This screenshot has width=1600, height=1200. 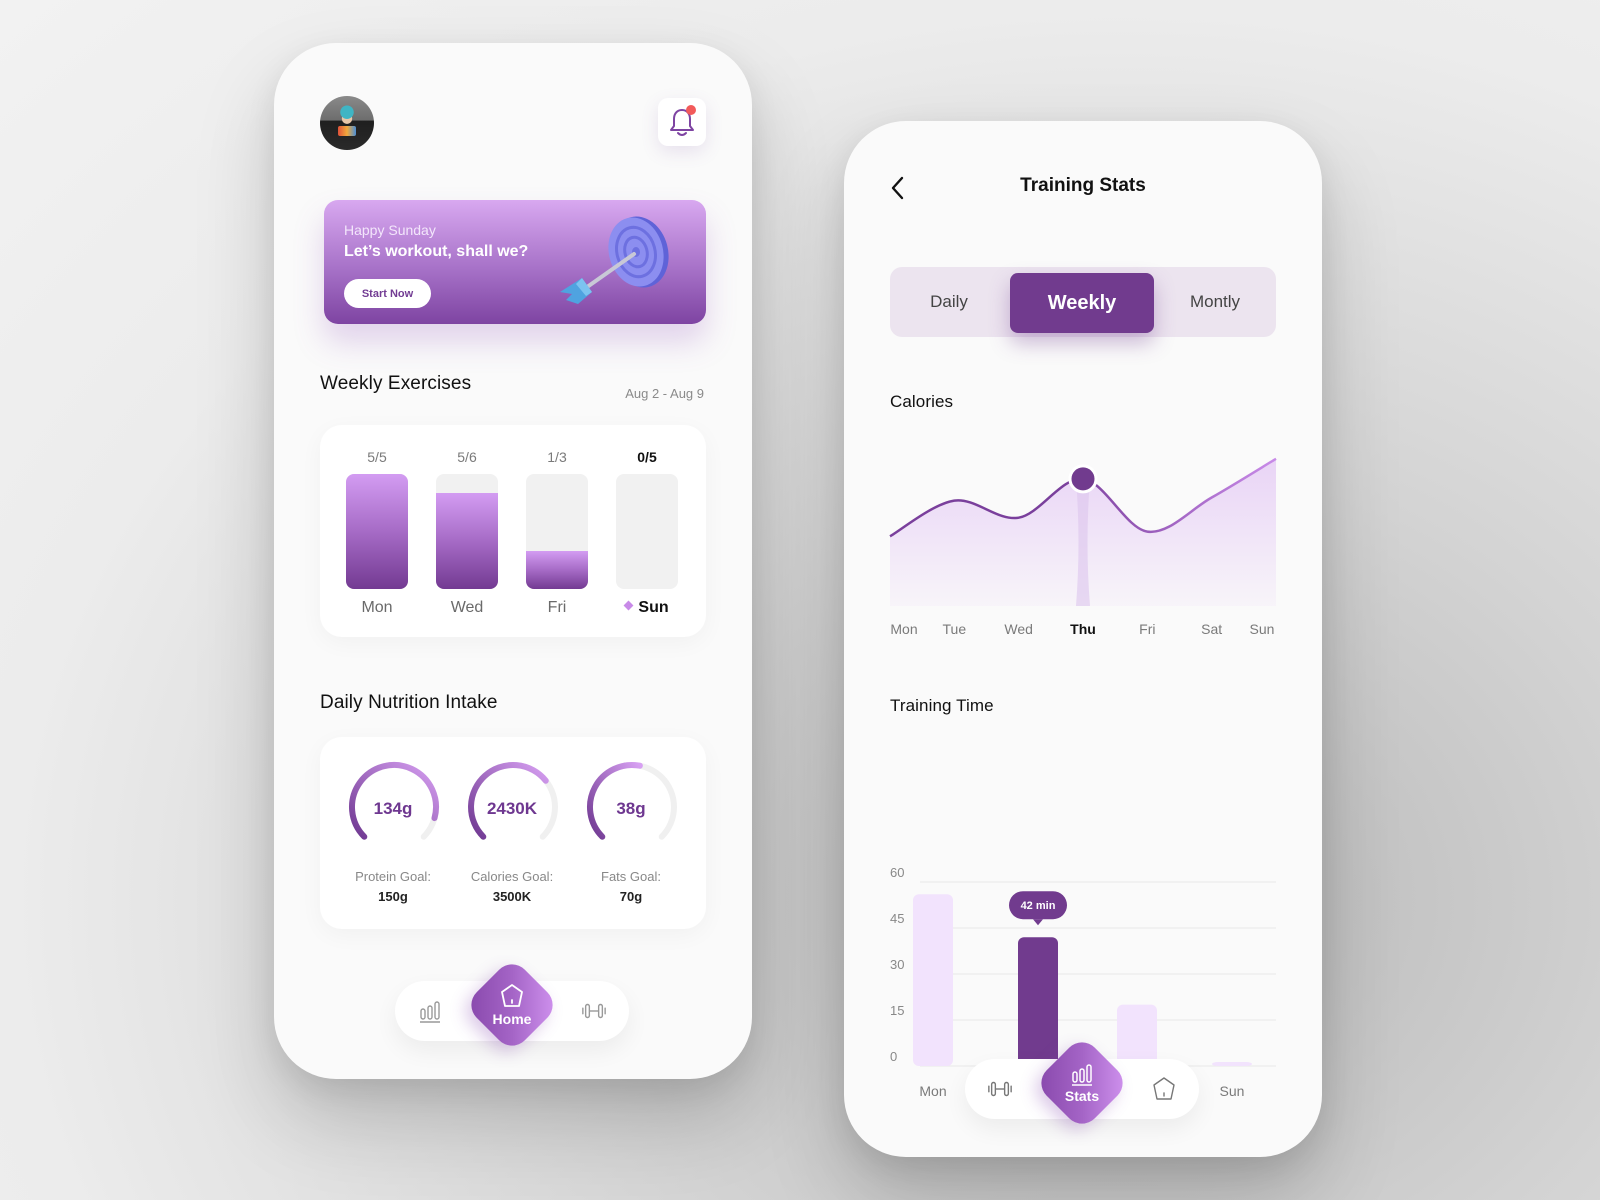 What do you see at coordinates (933, 980) in the screenshot?
I see `bar-mon` at bounding box center [933, 980].